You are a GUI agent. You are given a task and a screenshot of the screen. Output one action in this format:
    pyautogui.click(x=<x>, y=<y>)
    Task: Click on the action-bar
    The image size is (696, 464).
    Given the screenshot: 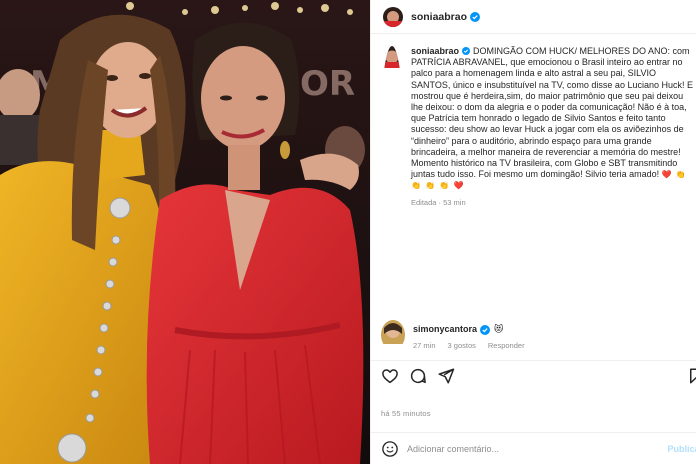 What is the action you would take?
    pyautogui.click(x=533, y=375)
    